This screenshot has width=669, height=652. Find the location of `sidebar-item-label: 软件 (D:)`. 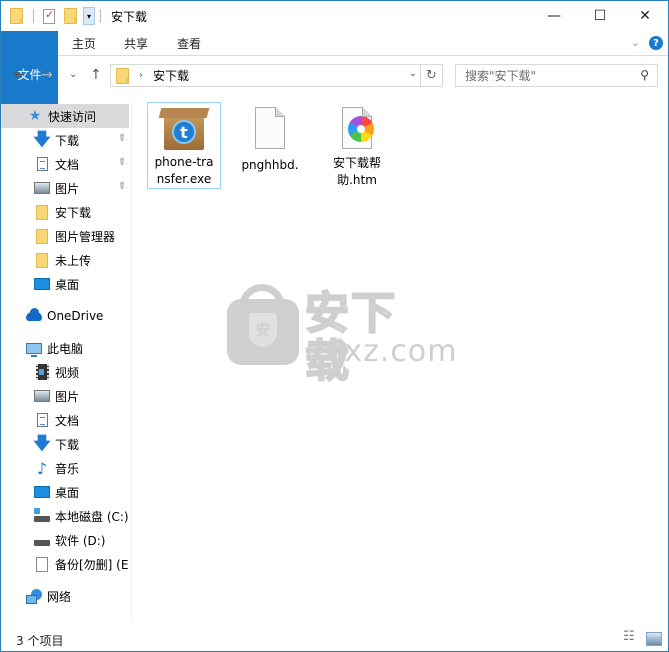

sidebar-item-label: 软件 (D:) is located at coordinates (80, 540).